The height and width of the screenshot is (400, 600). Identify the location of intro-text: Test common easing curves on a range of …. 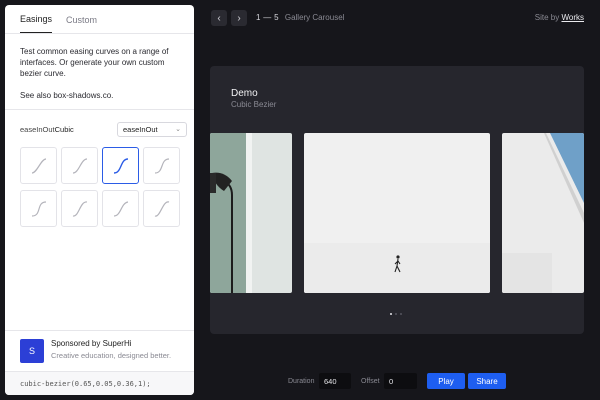
(99, 72).